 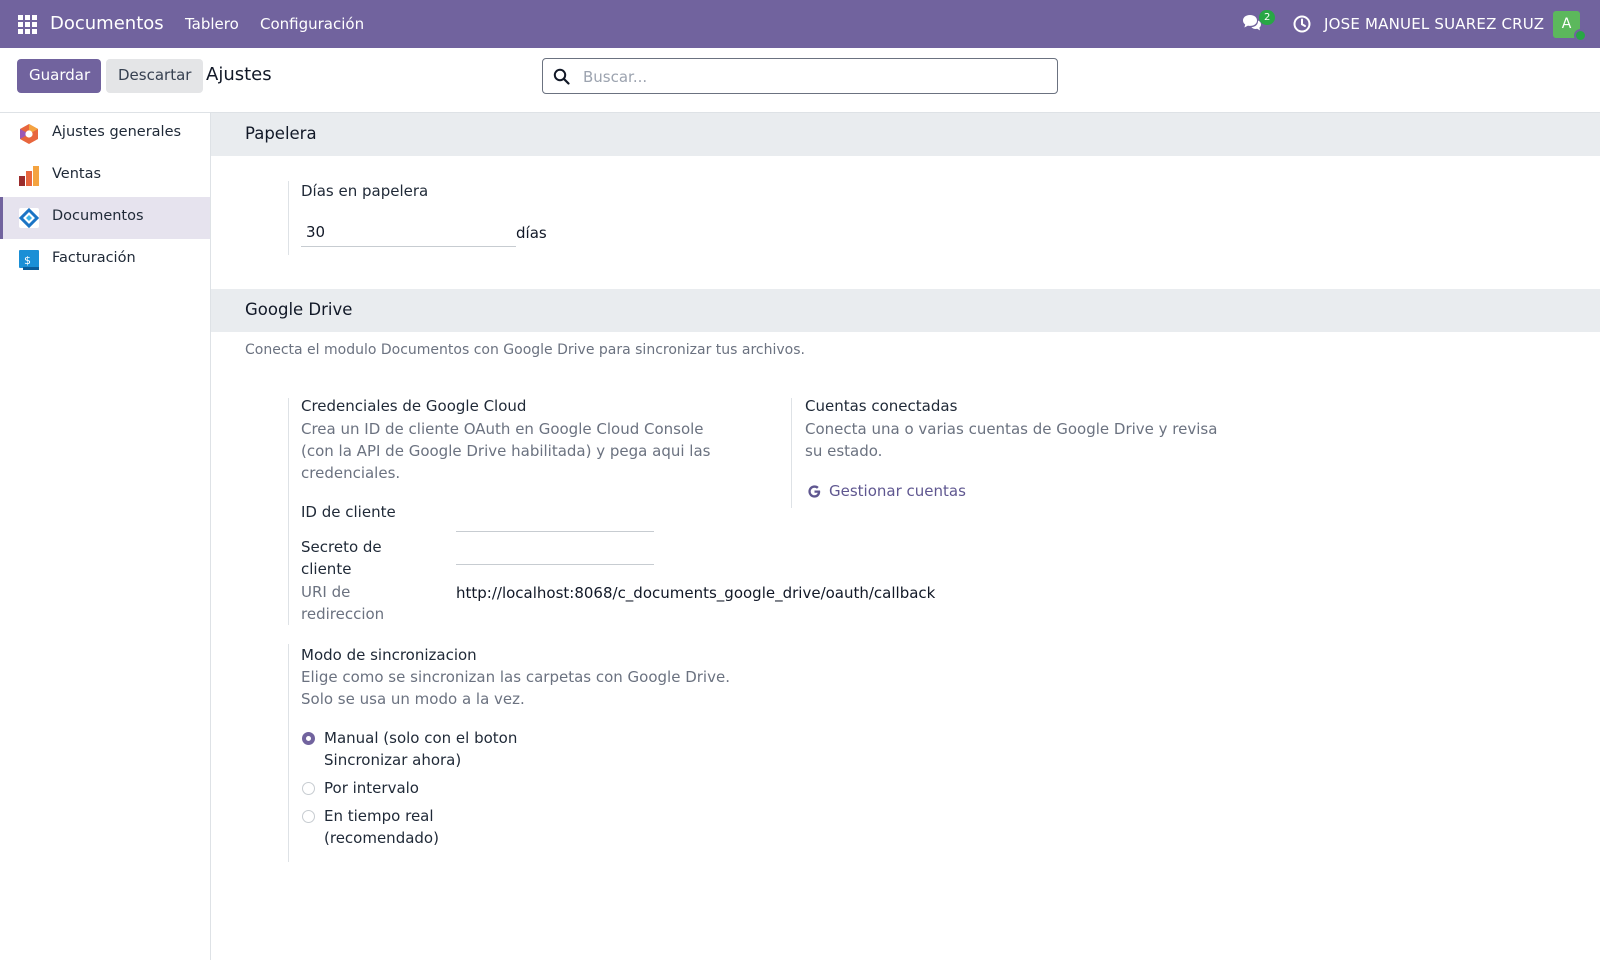 What do you see at coordinates (29, 218) in the screenshot?
I see `documents-app-icon` at bounding box center [29, 218].